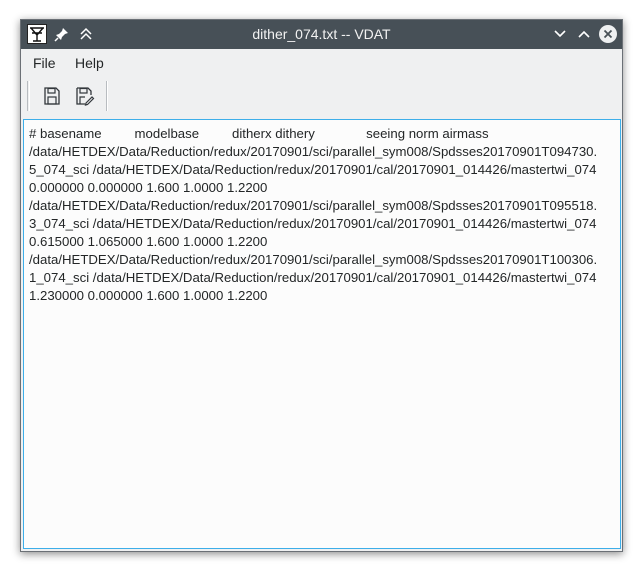  What do you see at coordinates (148, 241) in the screenshot?
I see `text-line: 0.615000 1.065000 1.600 1.0000 1.2200` at bounding box center [148, 241].